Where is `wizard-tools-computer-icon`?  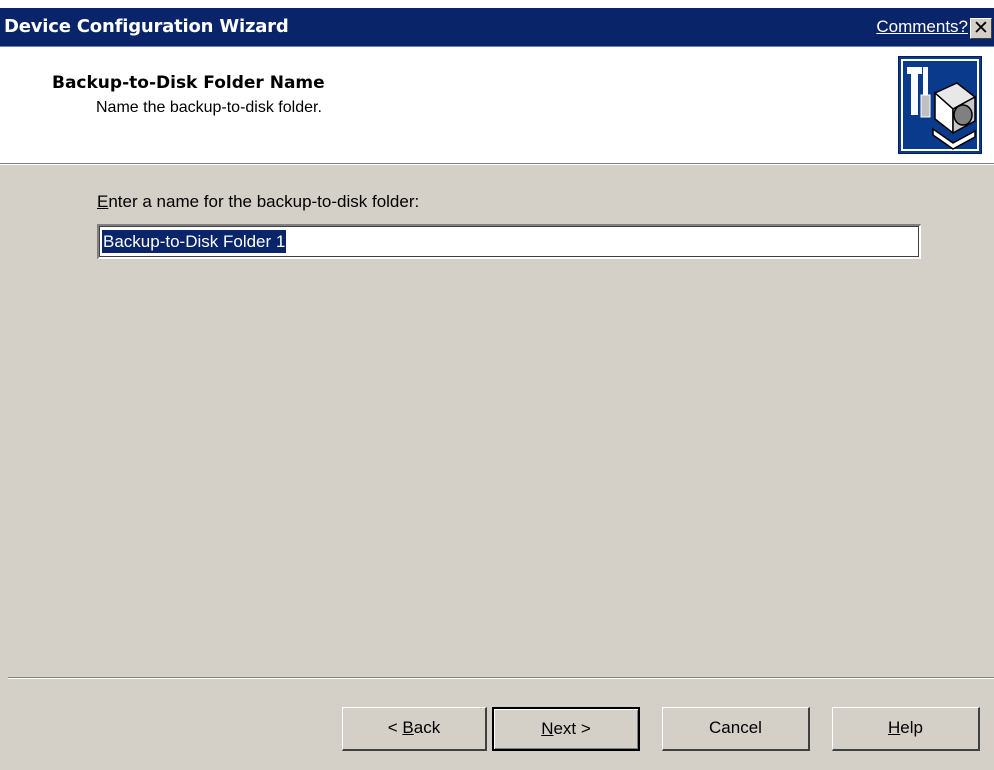 wizard-tools-computer-icon is located at coordinates (940, 105).